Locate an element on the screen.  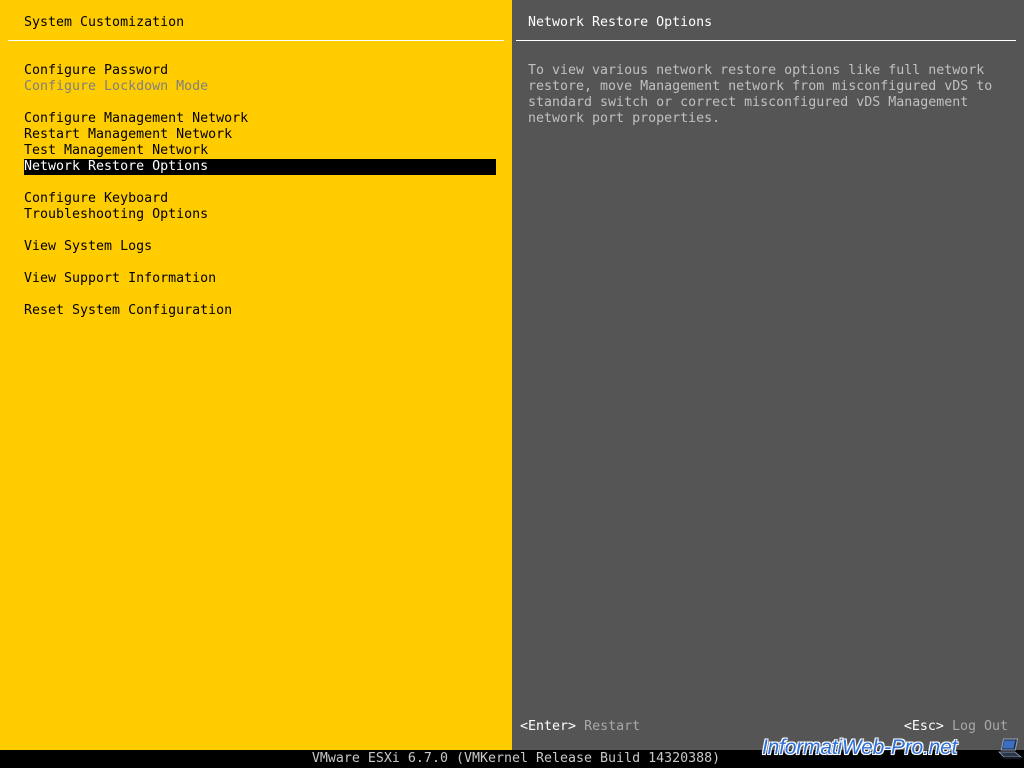
menu-item-configure-password: Configure Password is located at coordinates (260, 71).